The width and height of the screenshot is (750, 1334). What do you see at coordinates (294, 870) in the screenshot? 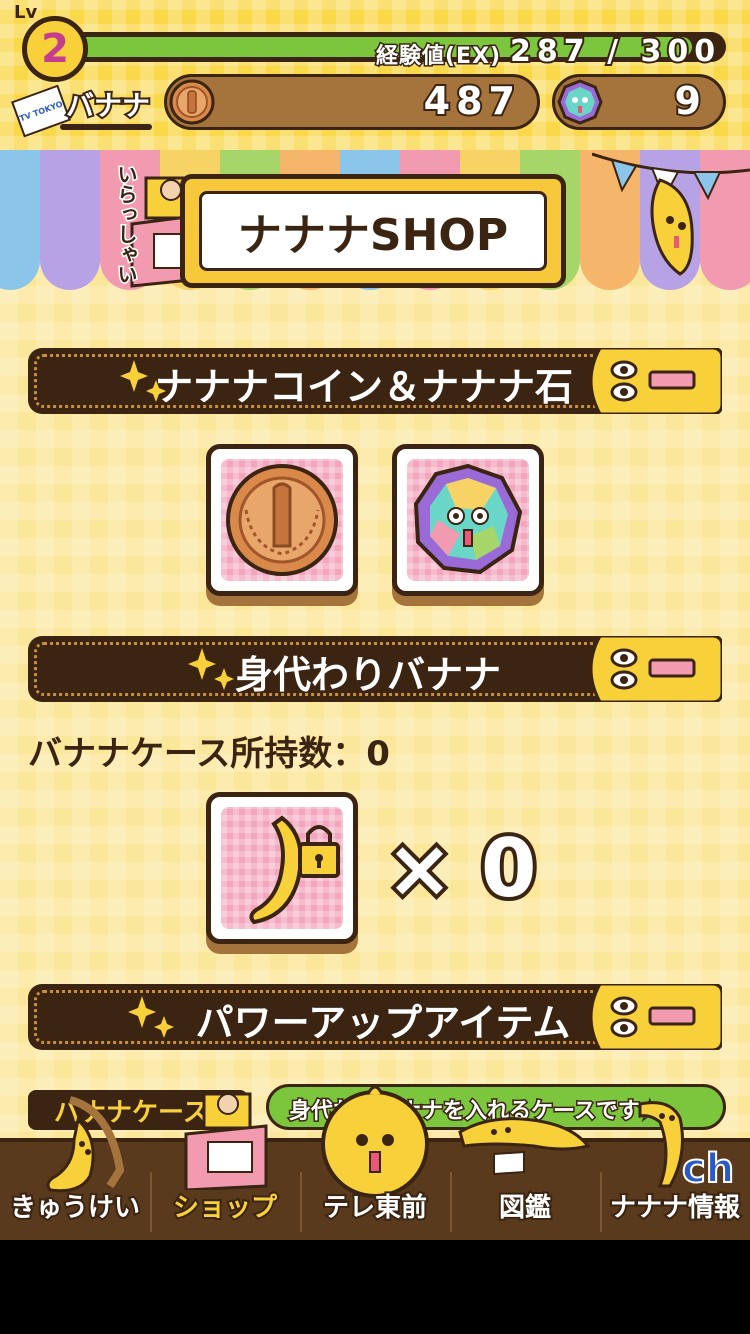
I see `locked-banana-icon` at bounding box center [294, 870].